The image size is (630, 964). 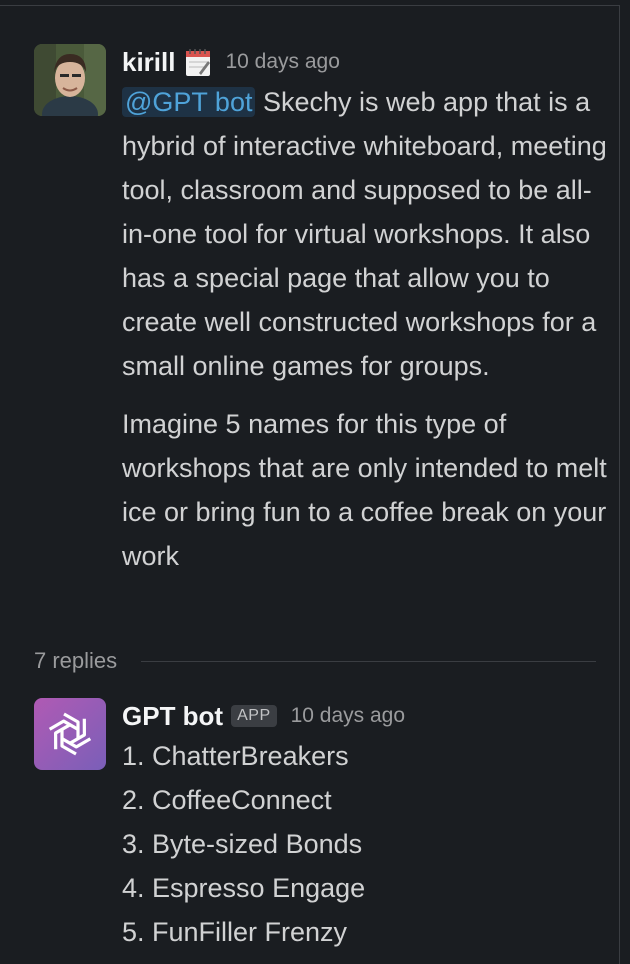 What do you see at coordinates (368, 661) in the screenshot?
I see `divider-line` at bounding box center [368, 661].